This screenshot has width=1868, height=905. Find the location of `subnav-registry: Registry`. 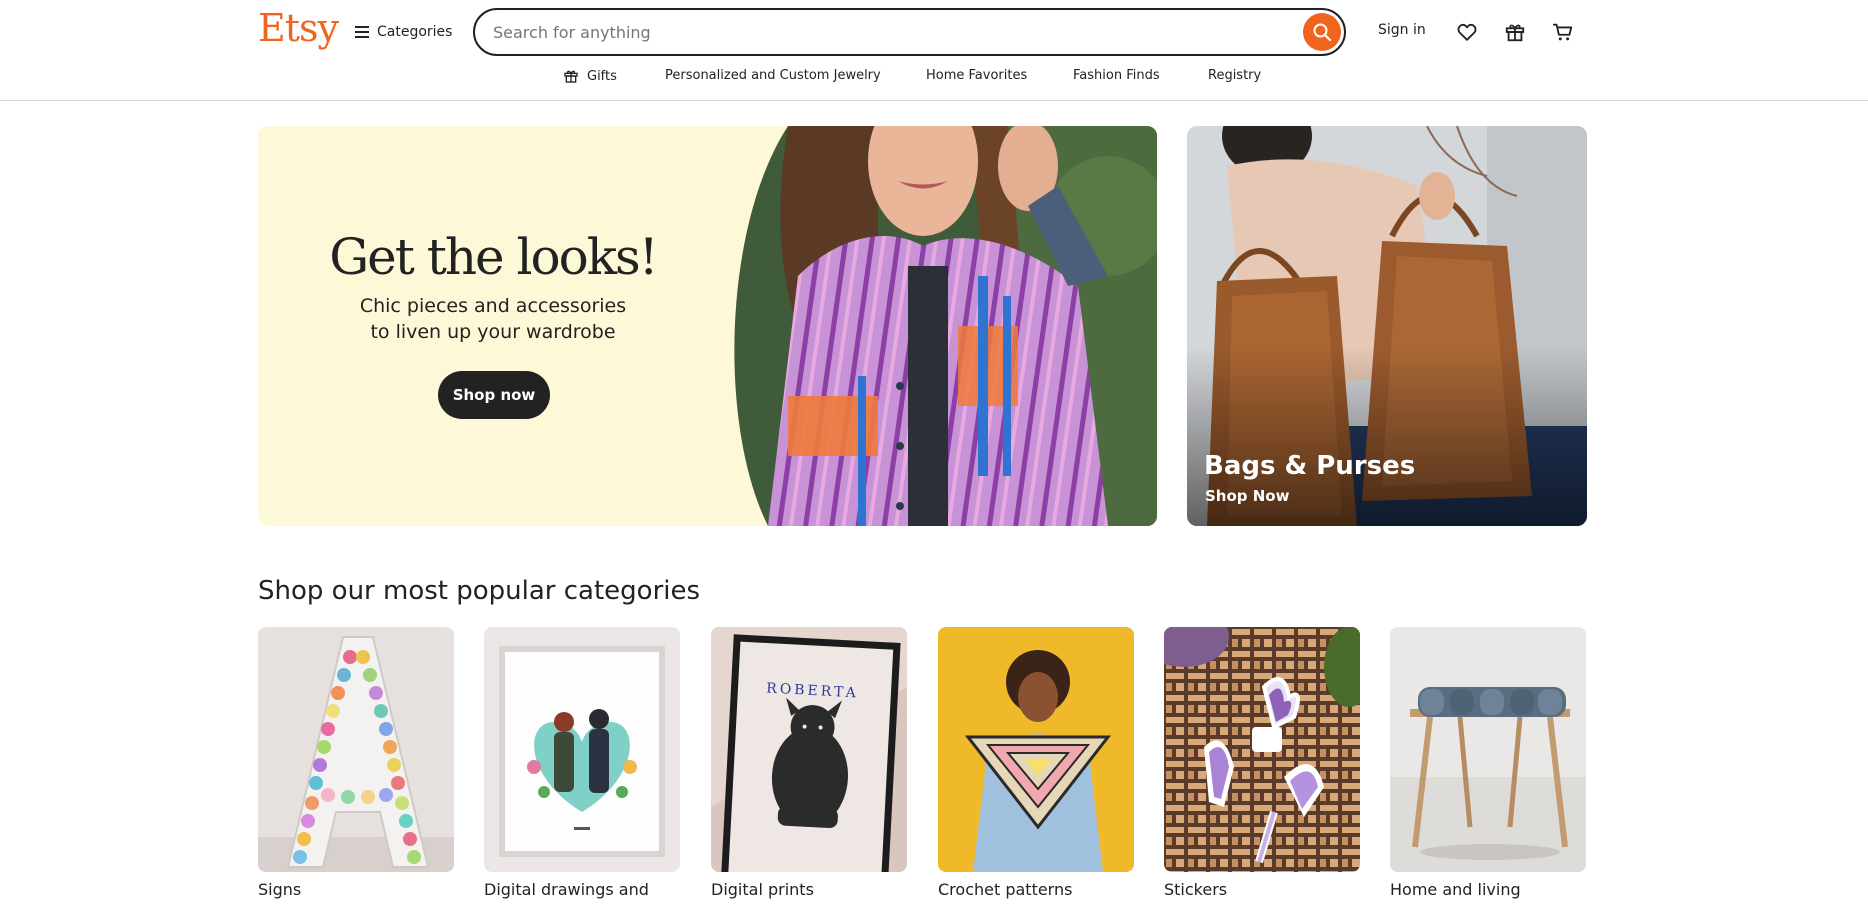

subnav-registry: Registry is located at coordinates (1234, 75).